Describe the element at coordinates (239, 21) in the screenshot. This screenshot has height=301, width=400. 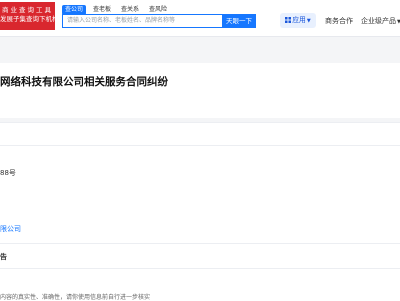
I see `search-button: 天眼一下` at that location.